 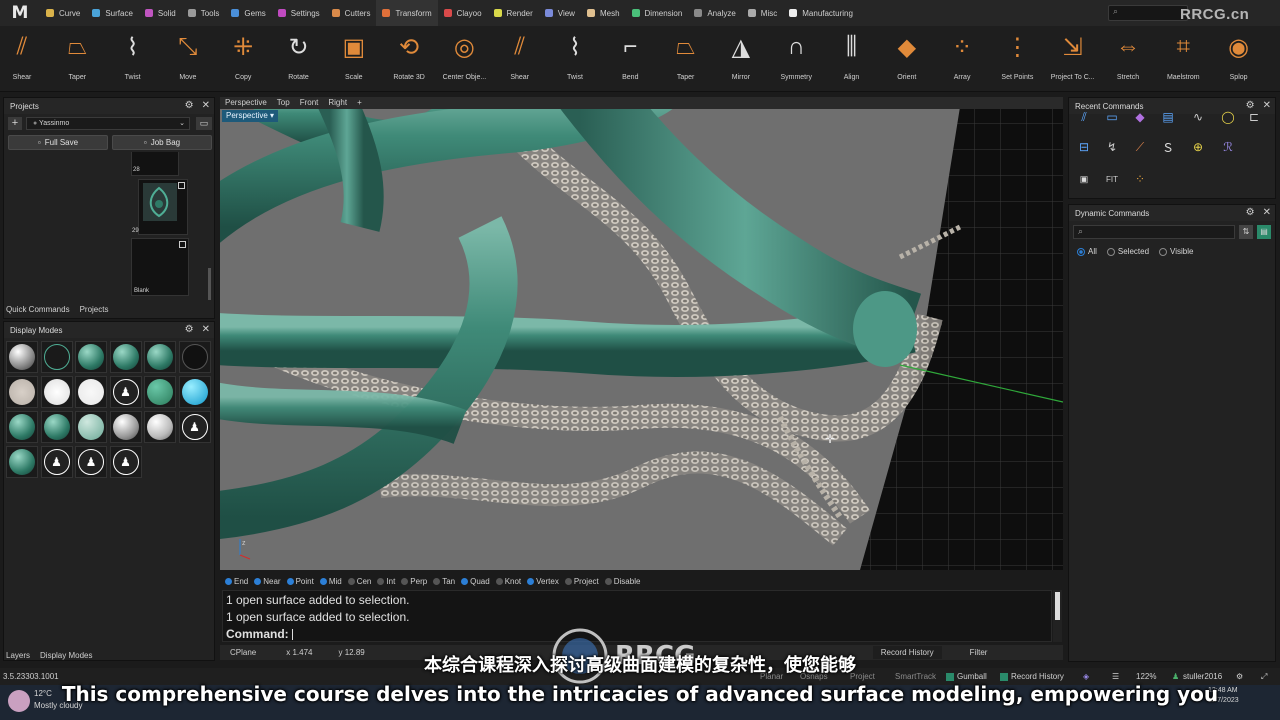 What do you see at coordinates (25, 60) in the screenshot?
I see `tool-shear: ⫽ Shear` at bounding box center [25, 60].